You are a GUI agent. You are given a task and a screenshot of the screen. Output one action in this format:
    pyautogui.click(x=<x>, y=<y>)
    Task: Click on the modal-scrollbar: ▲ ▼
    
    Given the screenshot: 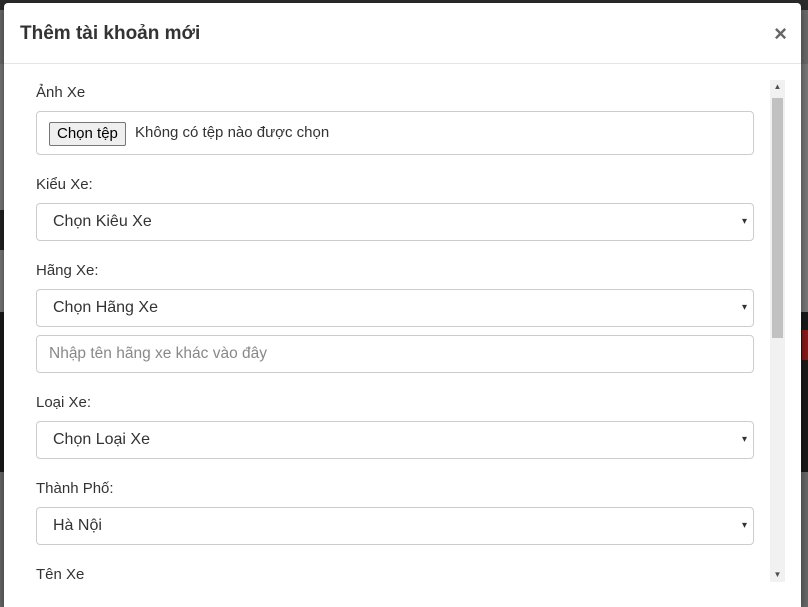 What is the action you would take?
    pyautogui.click(x=777, y=331)
    